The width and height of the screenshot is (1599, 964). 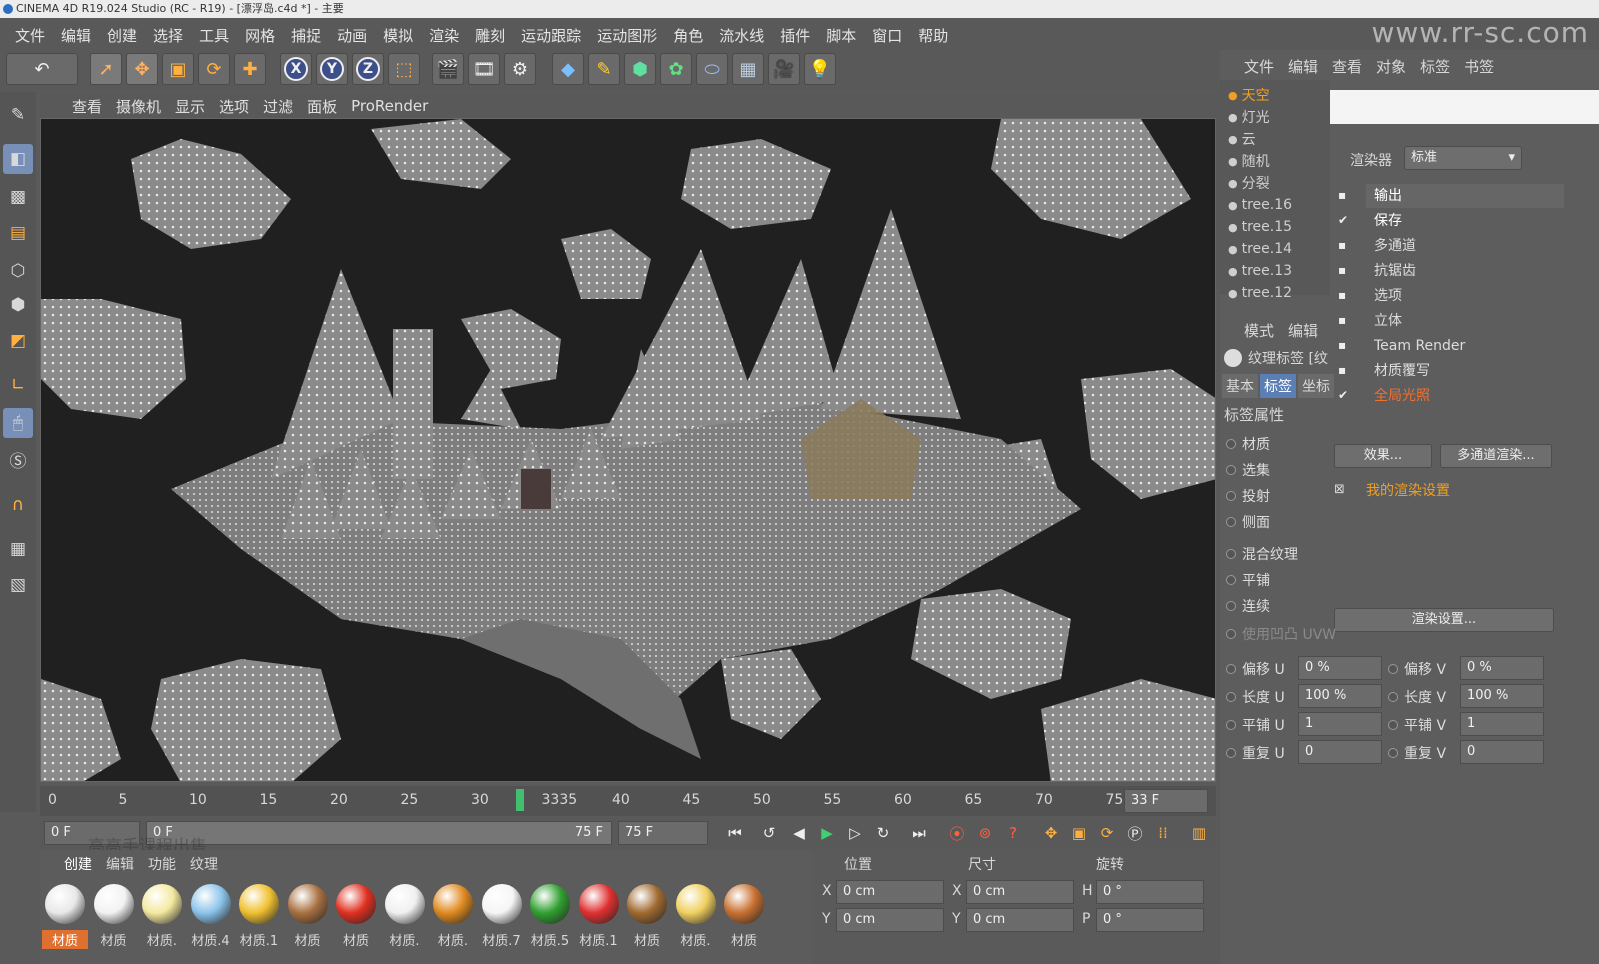 I want to click on menu-item-11: 运动跟踪, so click(x=551, y=35).